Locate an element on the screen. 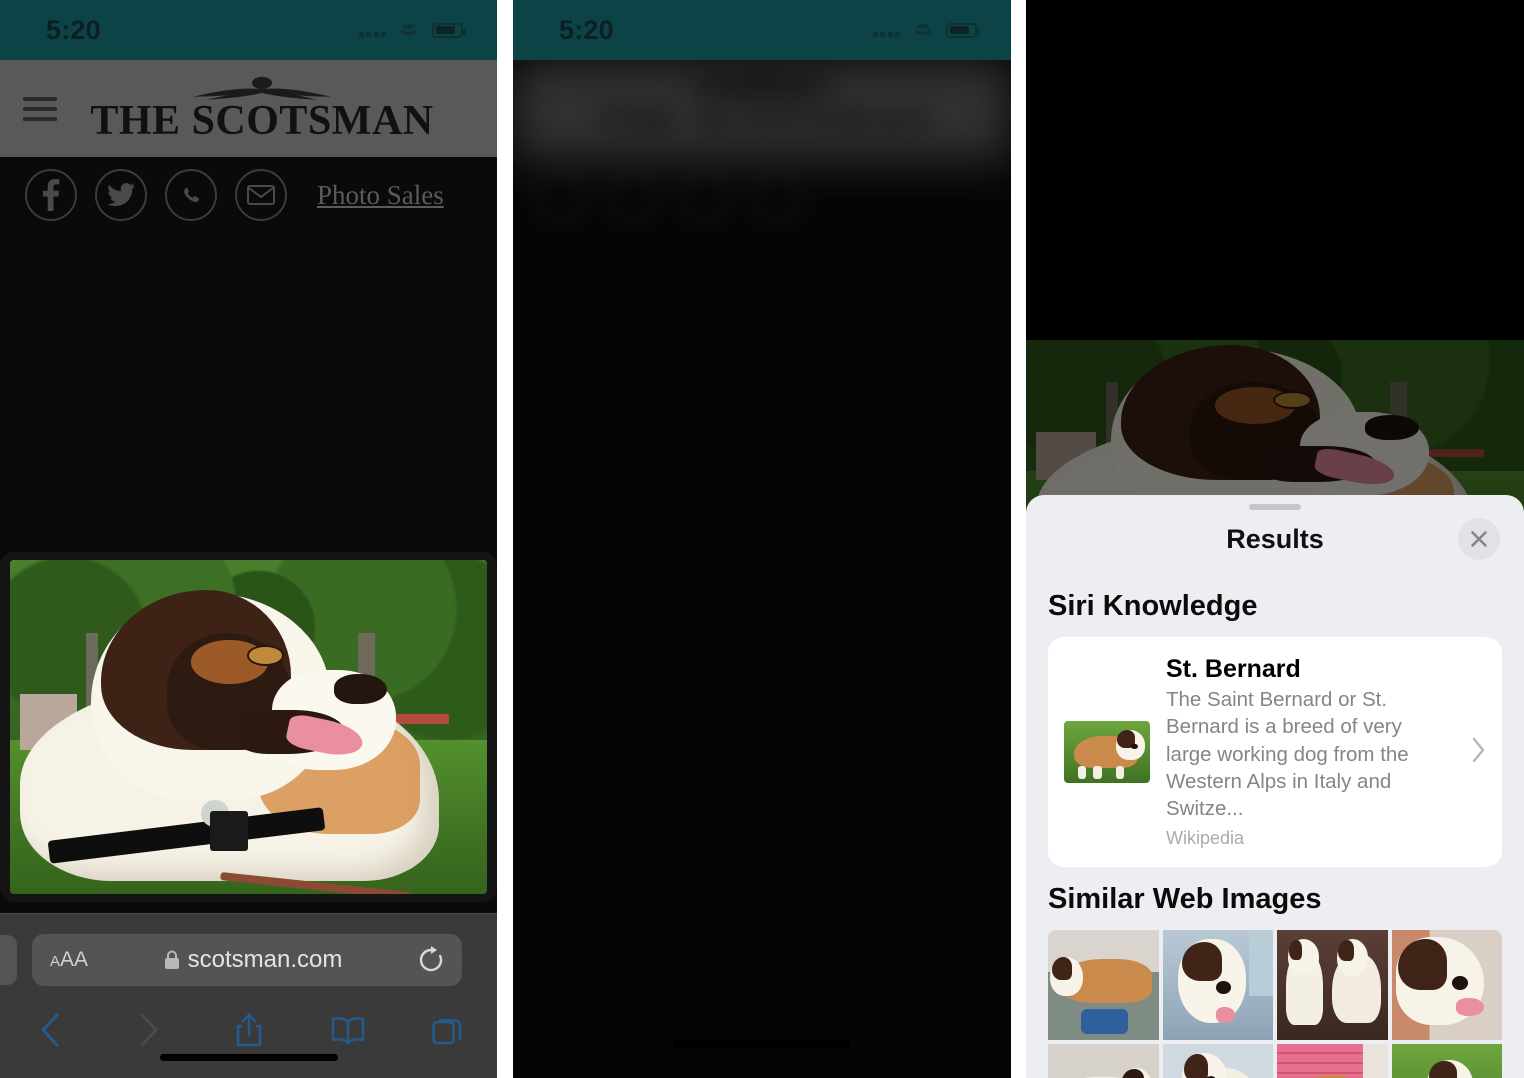 The width and height of the screenshot is (1524, 1078). section-title-similar-web-images: Similar Web Images is located at coordinates (1185, 899).